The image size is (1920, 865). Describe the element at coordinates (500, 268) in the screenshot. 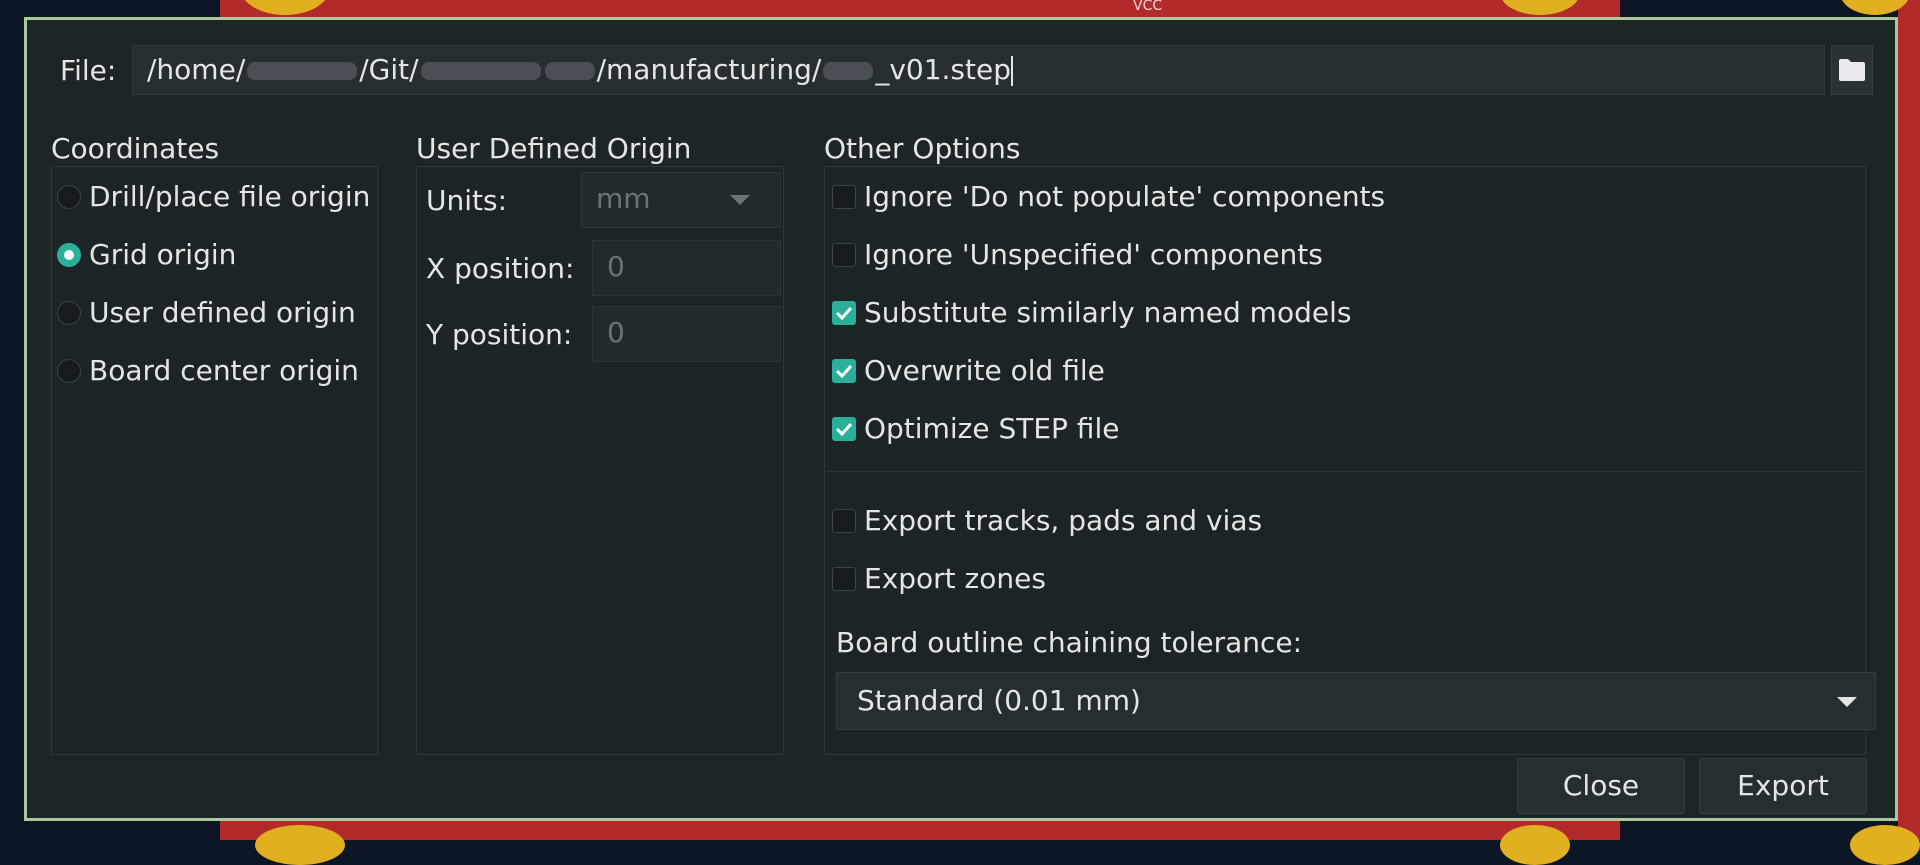

I see `x-position-label: X position:` at that location.